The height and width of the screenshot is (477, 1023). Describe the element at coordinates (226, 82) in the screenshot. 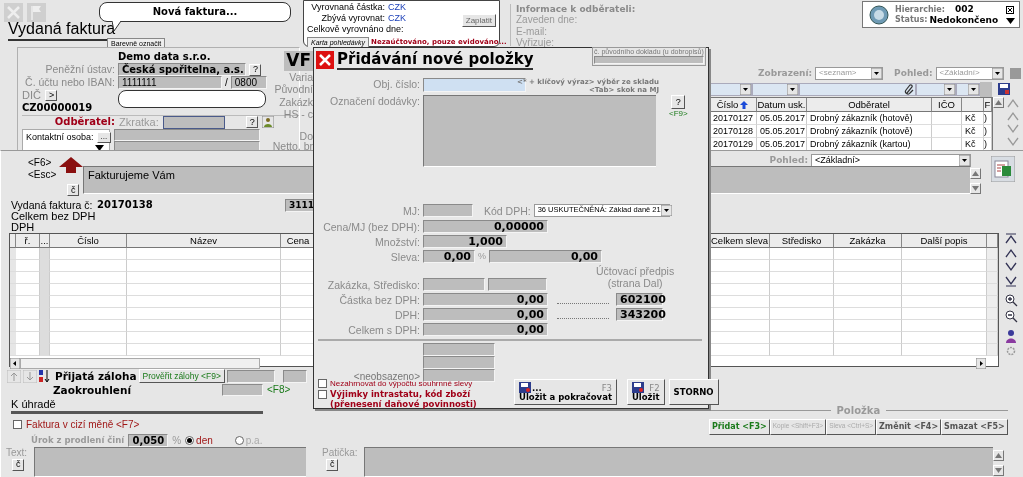

I see `label: /` at that location.